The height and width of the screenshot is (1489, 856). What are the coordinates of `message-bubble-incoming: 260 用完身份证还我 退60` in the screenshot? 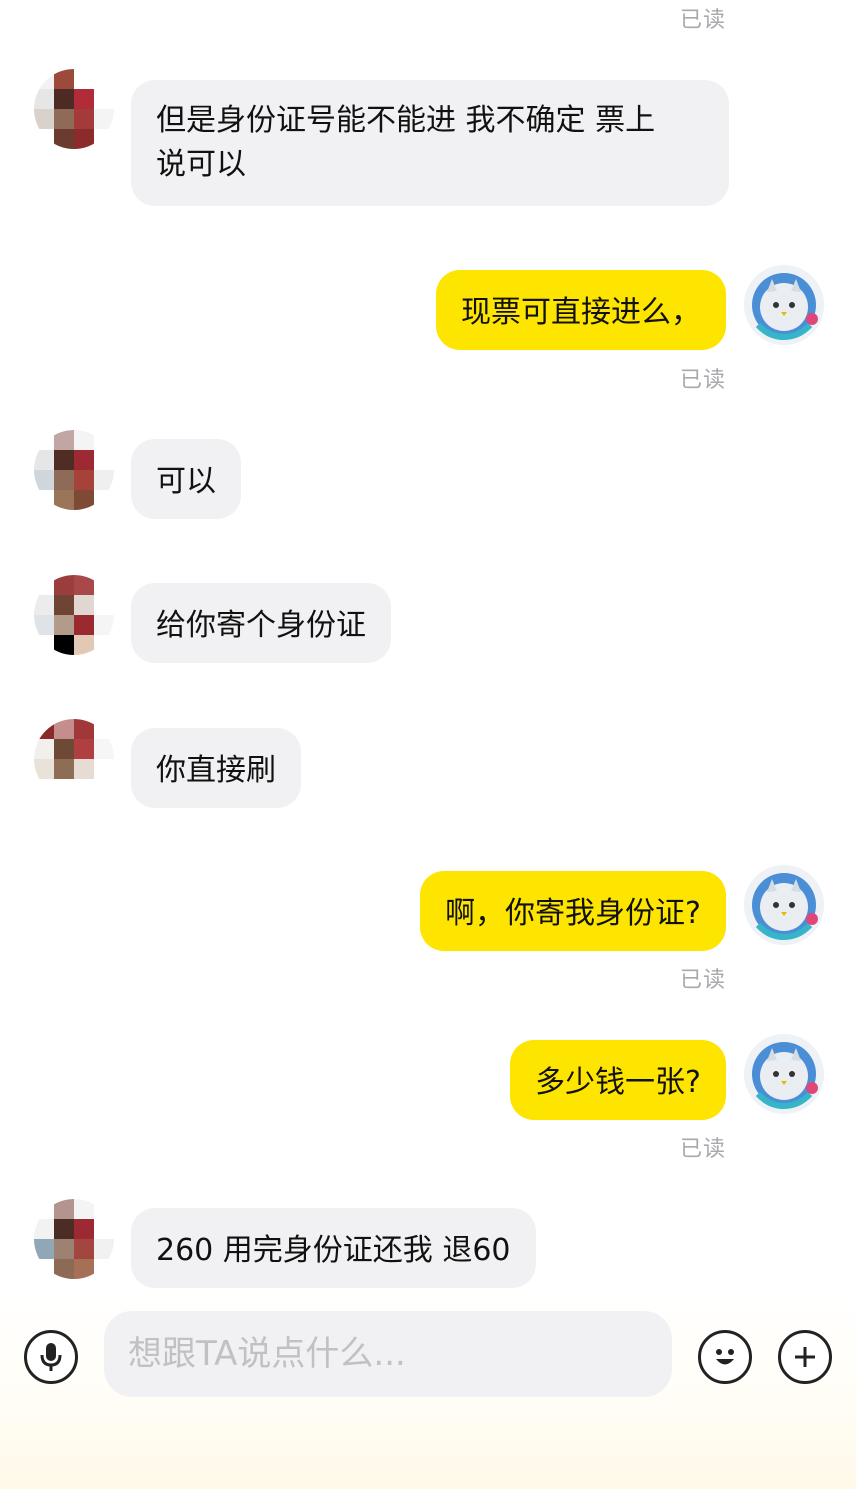 It's located at (333, 1248).